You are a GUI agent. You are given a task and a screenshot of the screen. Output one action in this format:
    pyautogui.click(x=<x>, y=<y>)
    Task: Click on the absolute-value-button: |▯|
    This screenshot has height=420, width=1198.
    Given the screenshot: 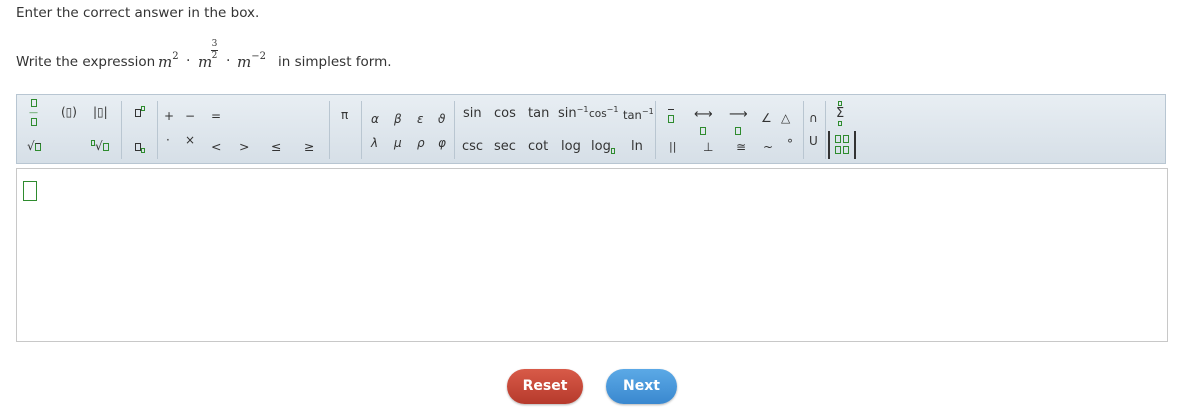 What is the action you would take?
    pyautogui.click(x=100, y=112)
    